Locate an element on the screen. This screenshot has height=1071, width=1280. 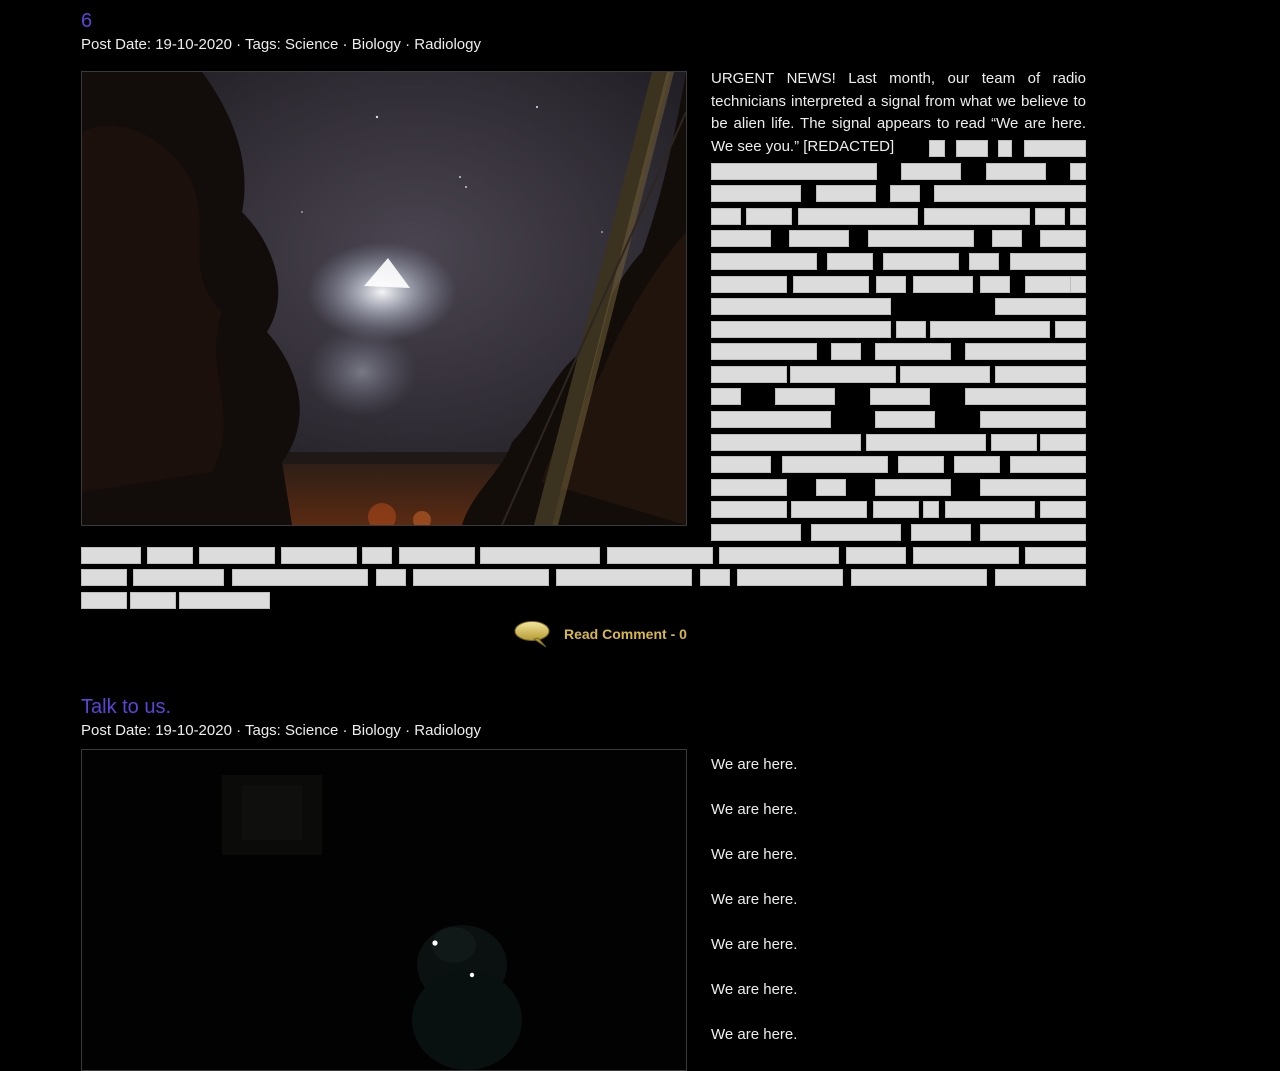
post-image-dark-figure is located at coordinates (384, 910).